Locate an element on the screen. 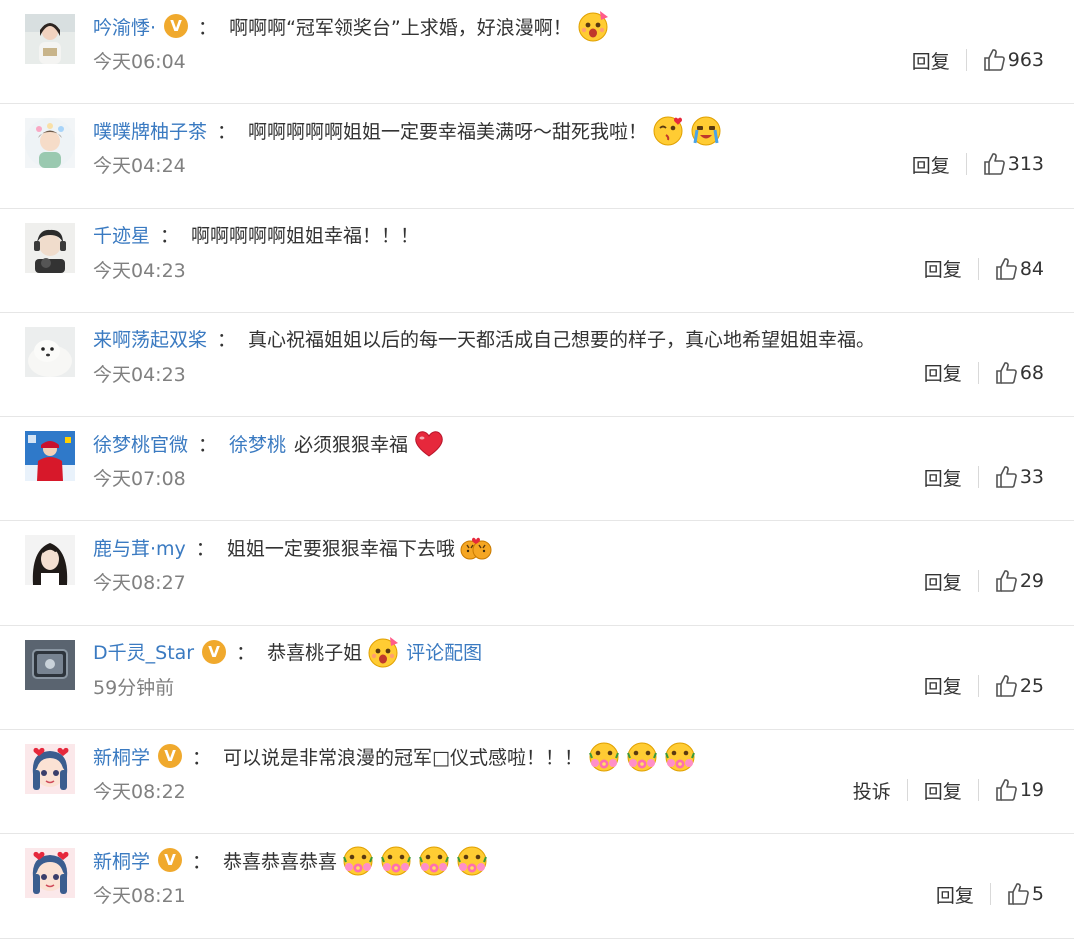 This screenshot has height=939, width=1074. comment-content: 新桐学 V ： 恭喜恭喜恭喜 is located at coordinates (291, 860).